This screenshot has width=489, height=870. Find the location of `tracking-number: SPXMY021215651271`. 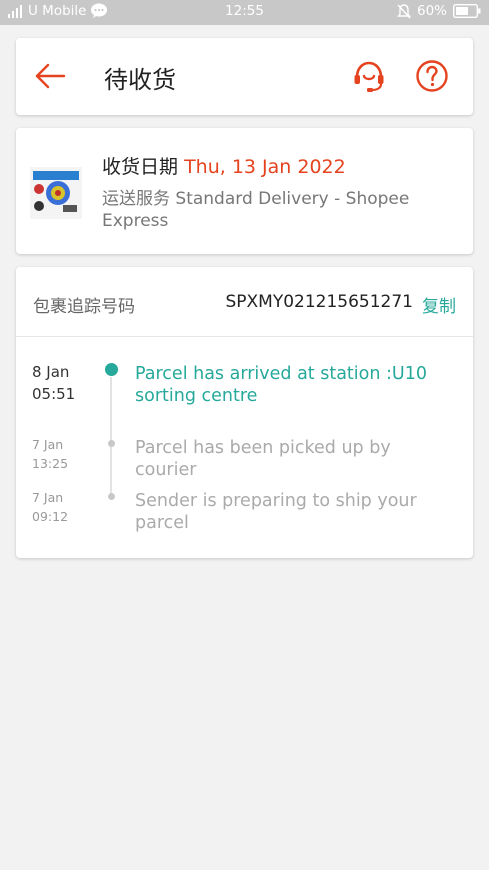

tracking-number: SPXMY021215651271 is located at coordinates (319, 302).